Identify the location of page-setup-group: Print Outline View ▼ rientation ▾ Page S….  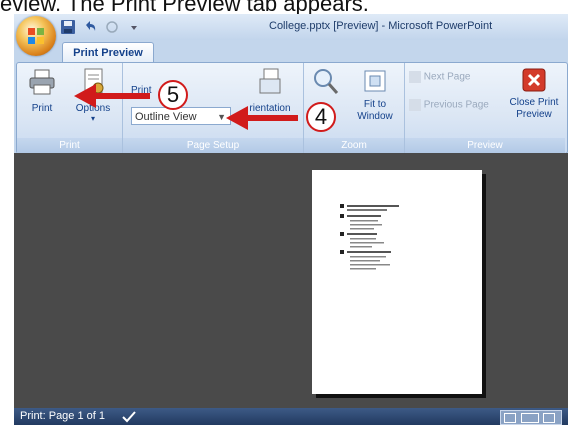
(213, 108).